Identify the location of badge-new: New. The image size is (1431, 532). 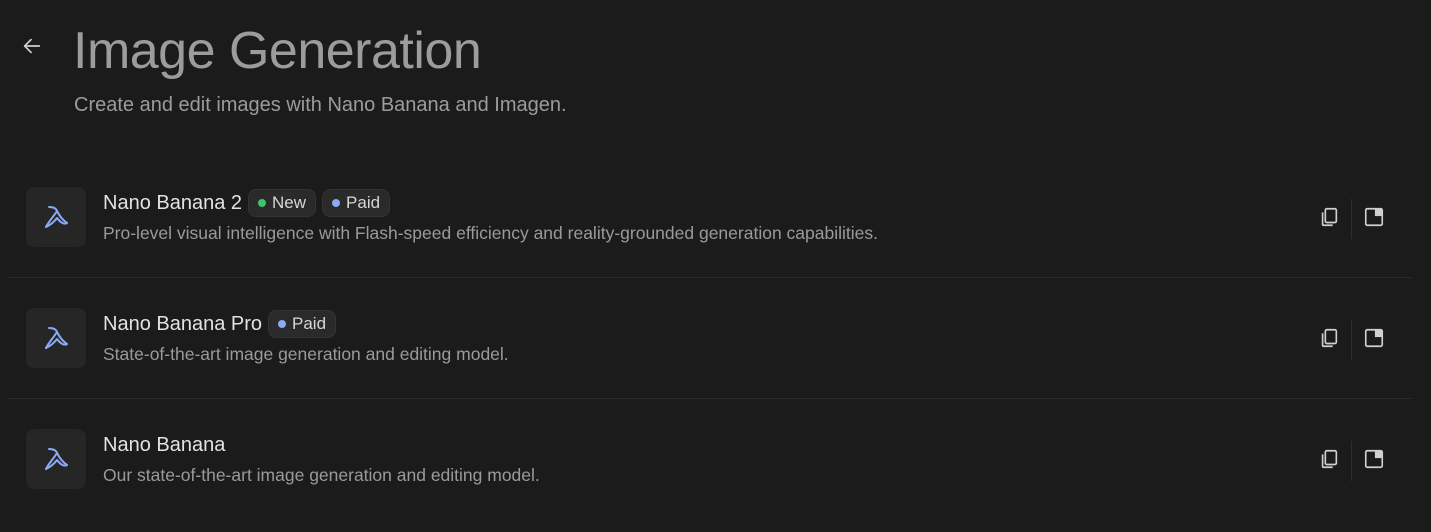
(282, 203).